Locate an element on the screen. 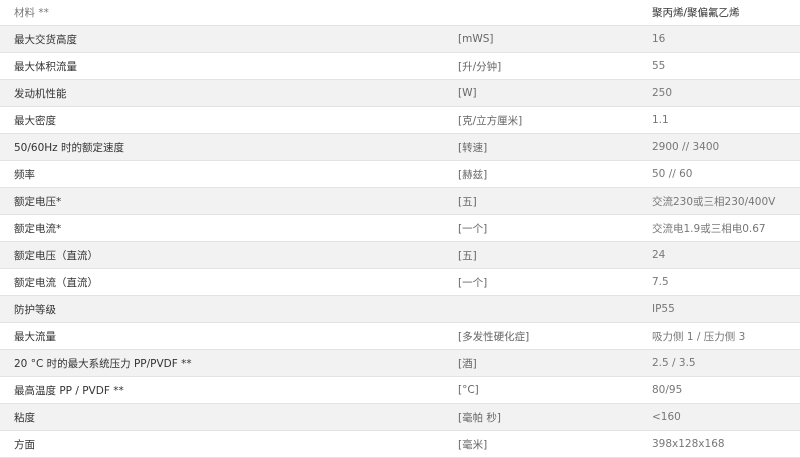  spec-name: 20 °C 时的最大系统压力 PP/PVDF ** is located at coordinates (221, 363).